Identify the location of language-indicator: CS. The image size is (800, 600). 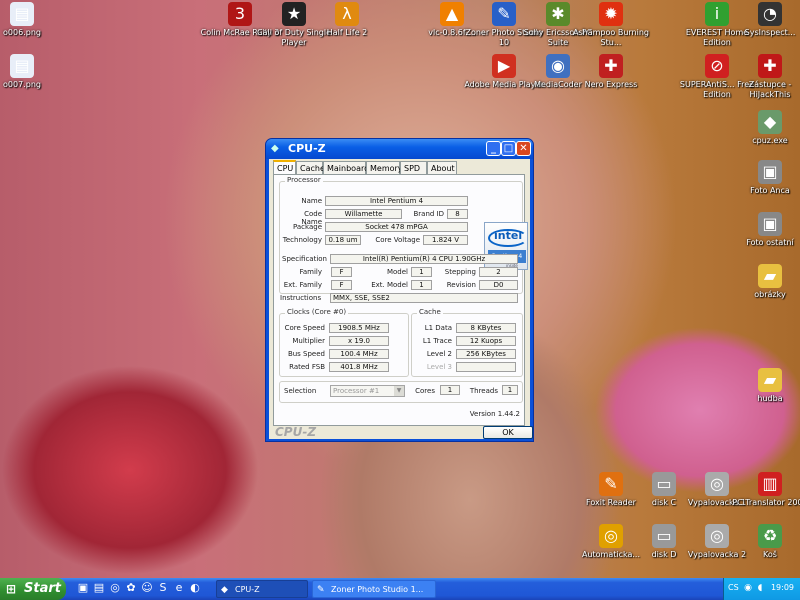
(733, 587).